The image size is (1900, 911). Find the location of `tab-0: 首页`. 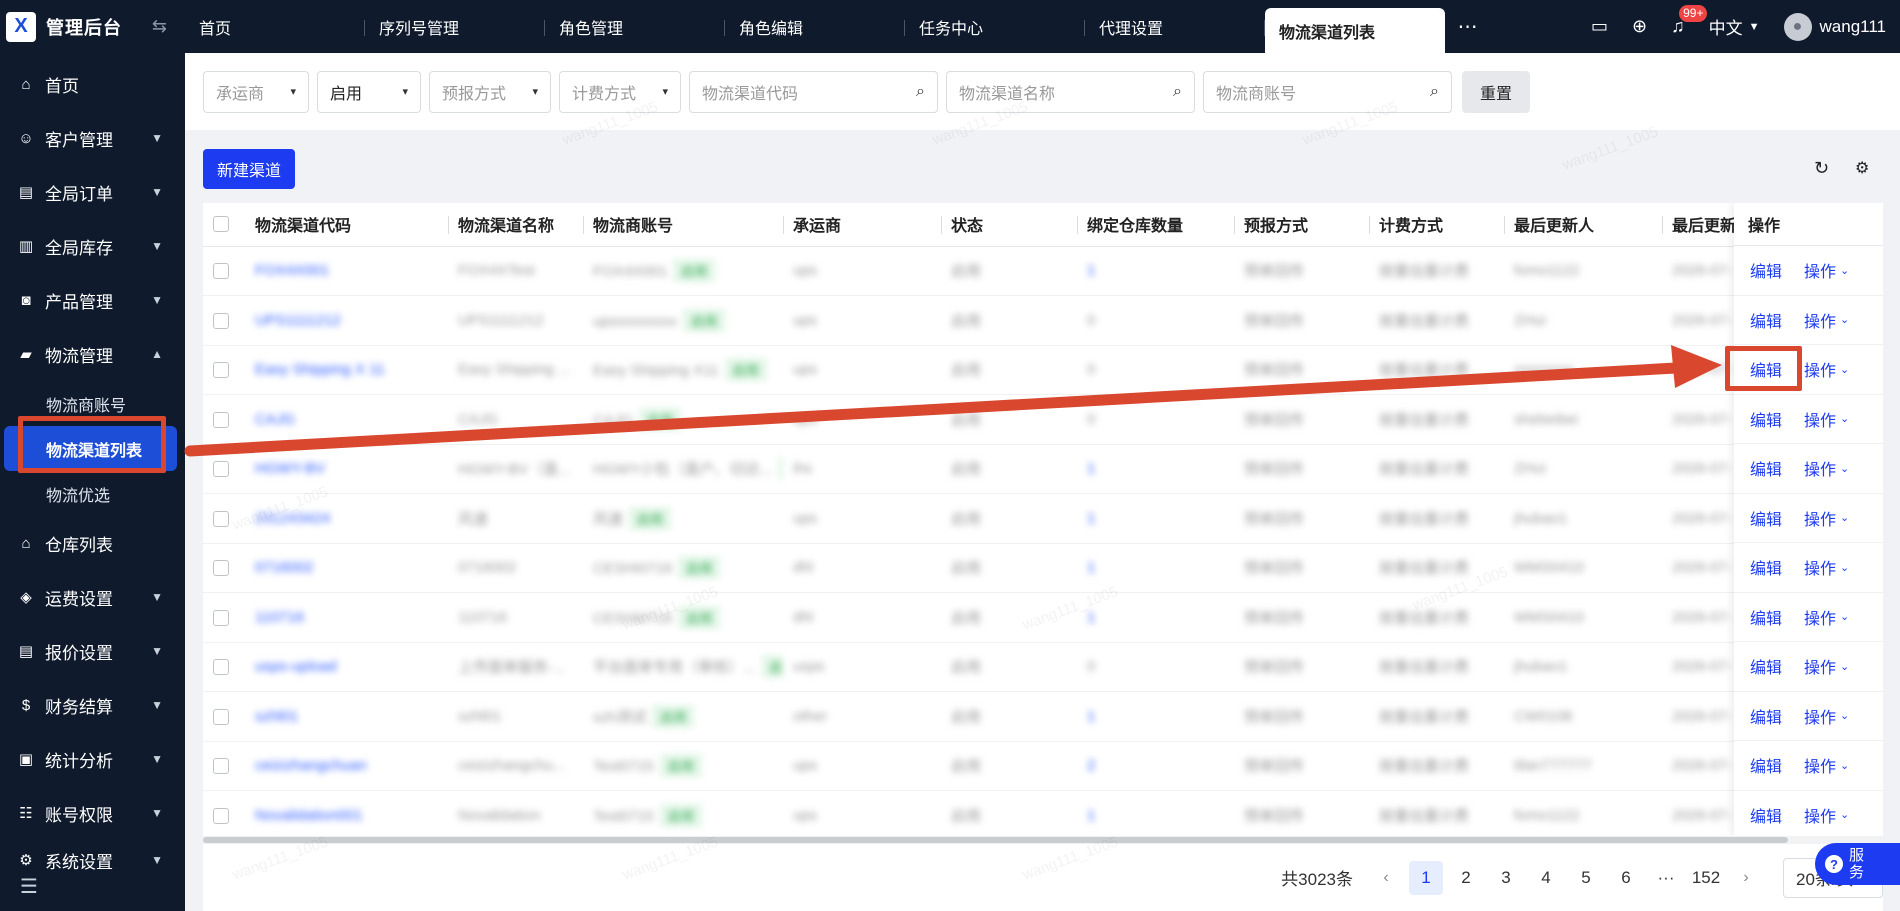

tab-0: 首页 is located at coordinates (275, 26).